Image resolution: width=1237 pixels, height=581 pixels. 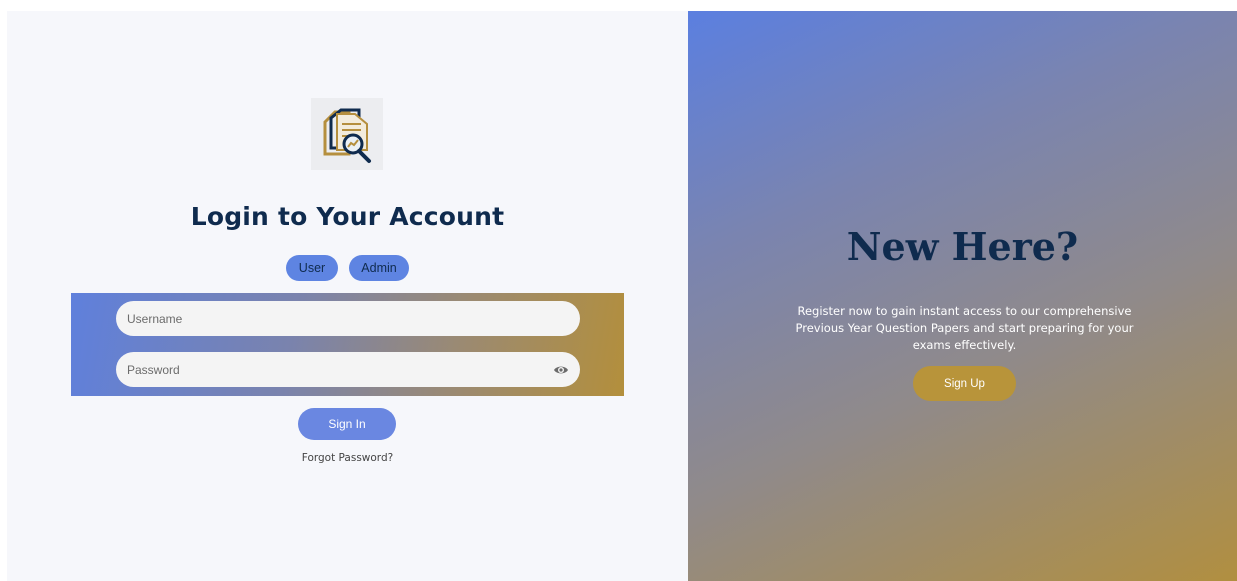 I want to click on sign-in-button: Sign In, so click(x=347, y=424).